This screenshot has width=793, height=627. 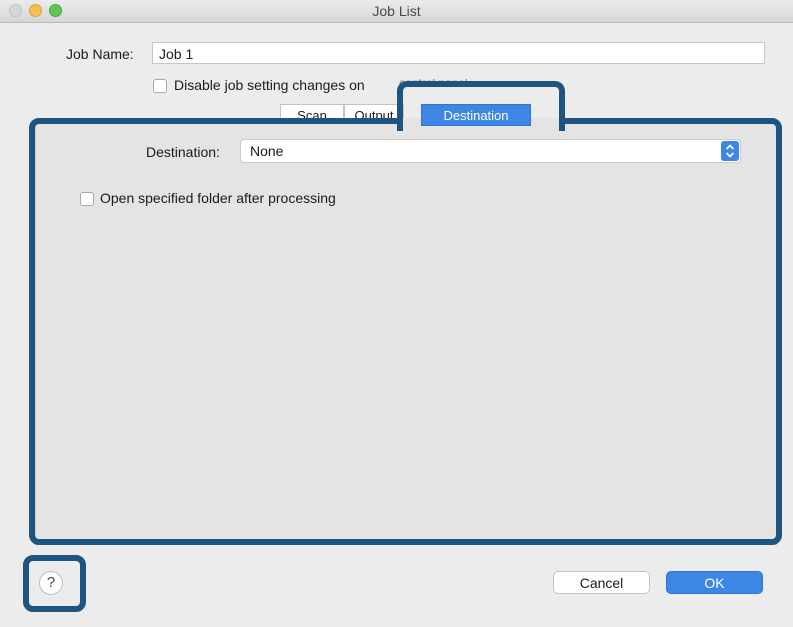 I want to click on disable-job-changes-label: Disable job setting changes on, so click(x=269, y=85).